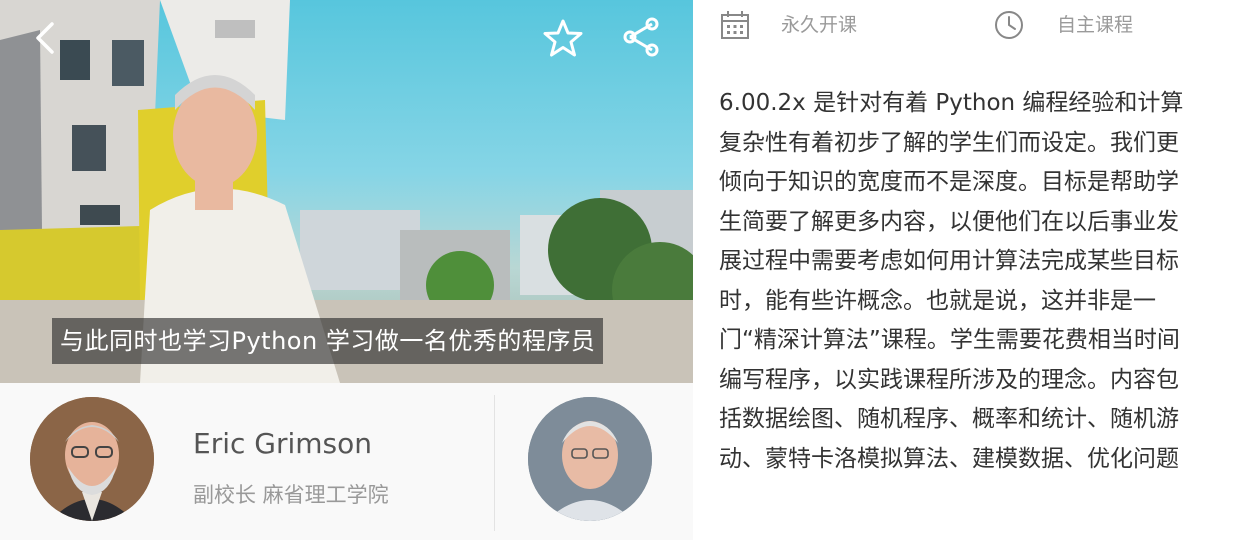 Image resolution: width=1260 pixels, height=540 pixels. What do you see at coordinates (291, 495) in the screenshot?
I see `instructor-title: 副校长 麻省理工学院` at bounding box center [291, 495].